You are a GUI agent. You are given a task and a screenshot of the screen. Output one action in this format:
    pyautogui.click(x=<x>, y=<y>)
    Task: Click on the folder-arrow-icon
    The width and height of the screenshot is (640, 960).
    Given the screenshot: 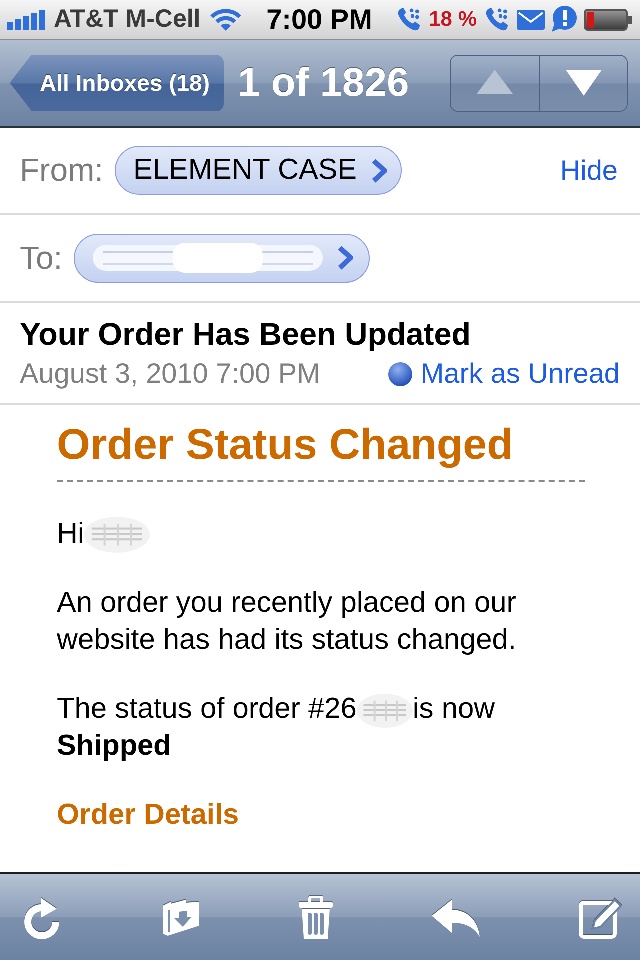 What is the action you would take?
    pyautogui.click(x=181, y=918)
    